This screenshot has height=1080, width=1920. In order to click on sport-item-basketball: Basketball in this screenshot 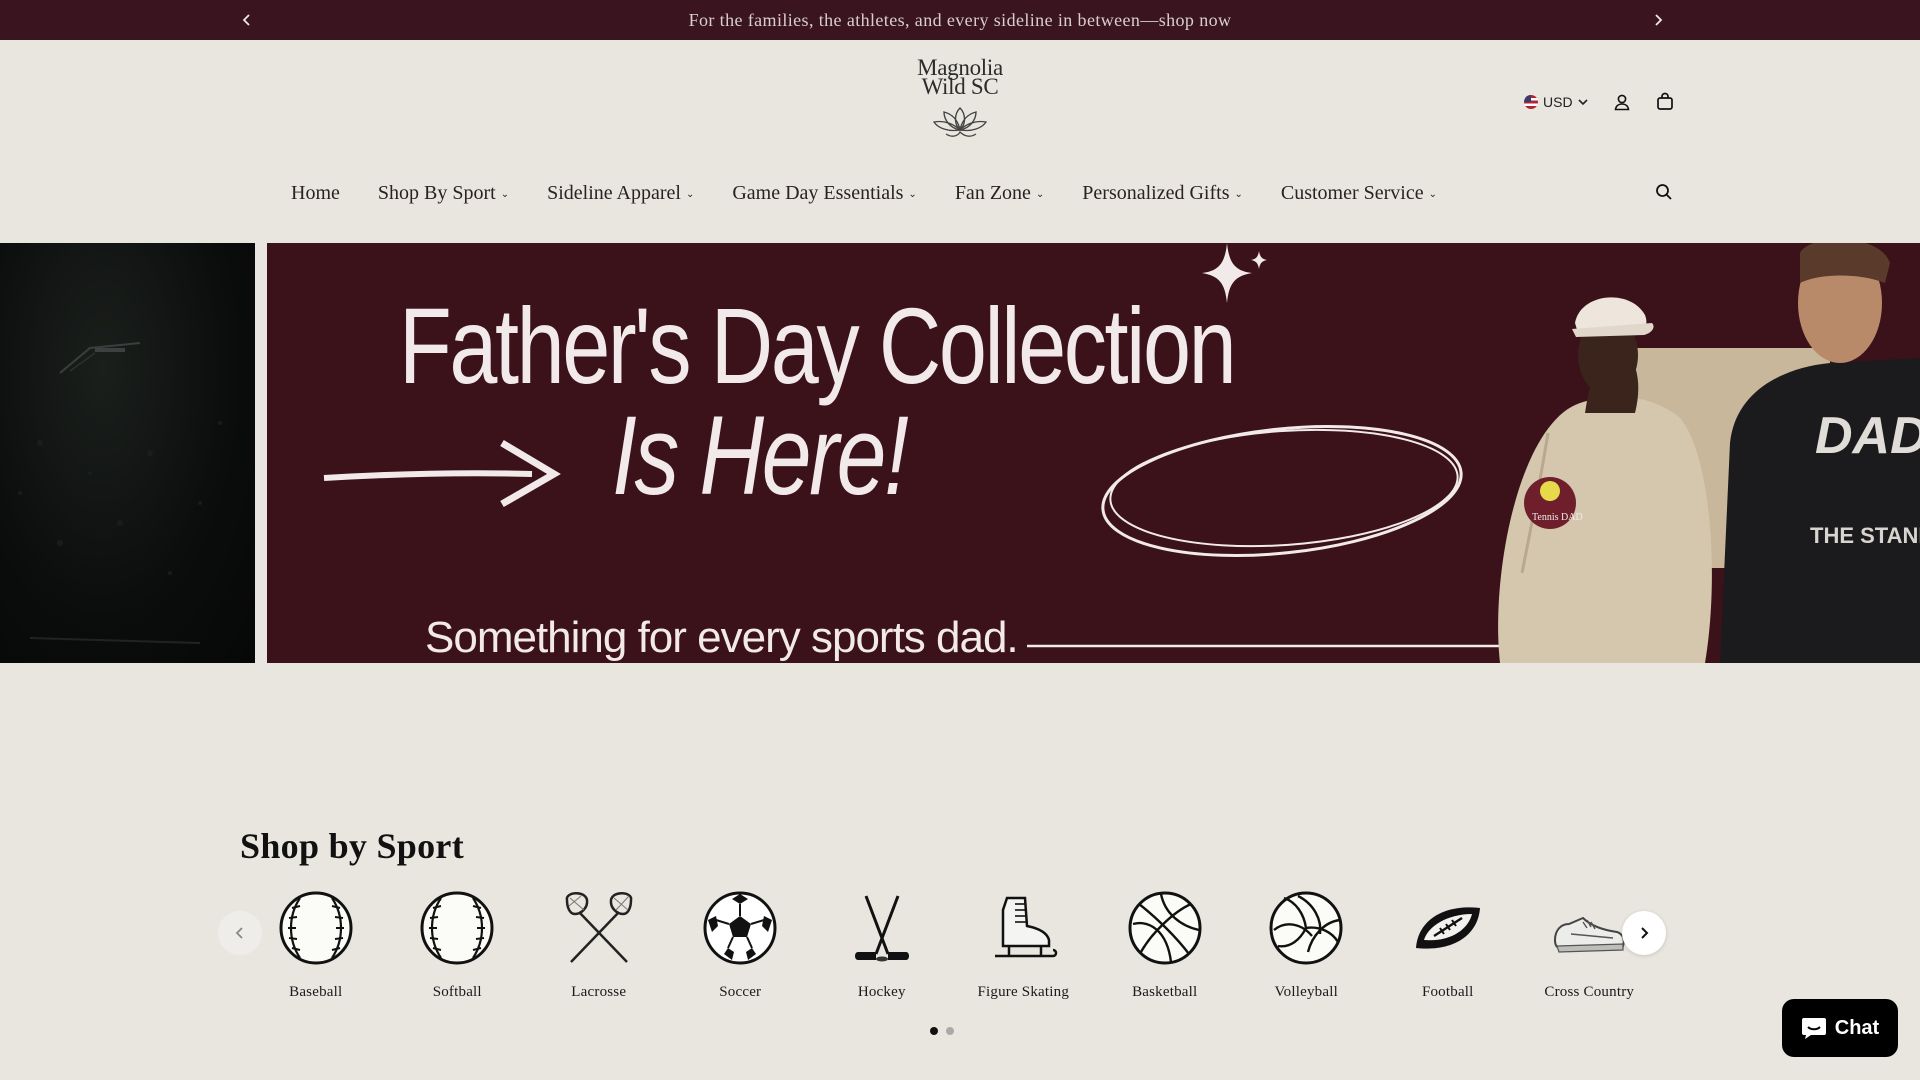, I will do `click(1165, 944)`.